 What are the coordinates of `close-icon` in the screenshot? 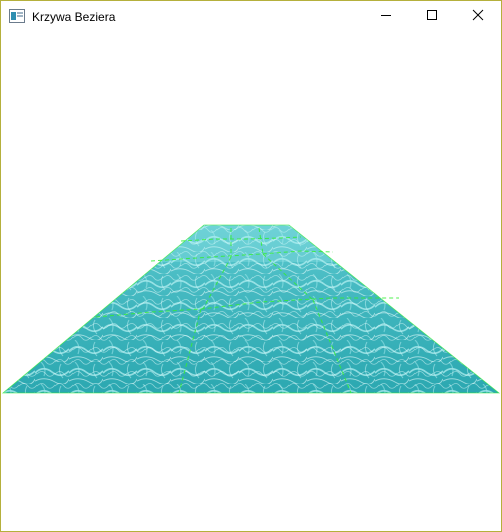 It's located at (478, 17).